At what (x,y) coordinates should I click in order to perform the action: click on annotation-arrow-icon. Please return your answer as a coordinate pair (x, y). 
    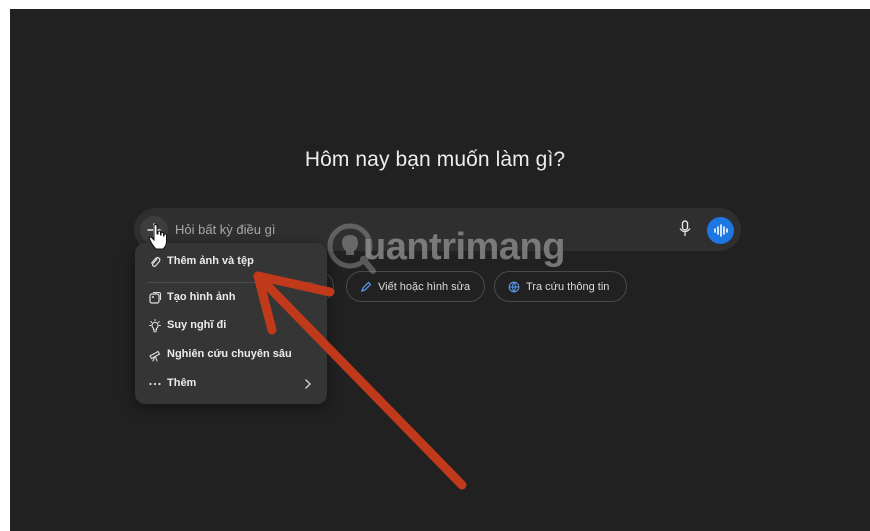
    Looking at the image, I should click on (360, 380).